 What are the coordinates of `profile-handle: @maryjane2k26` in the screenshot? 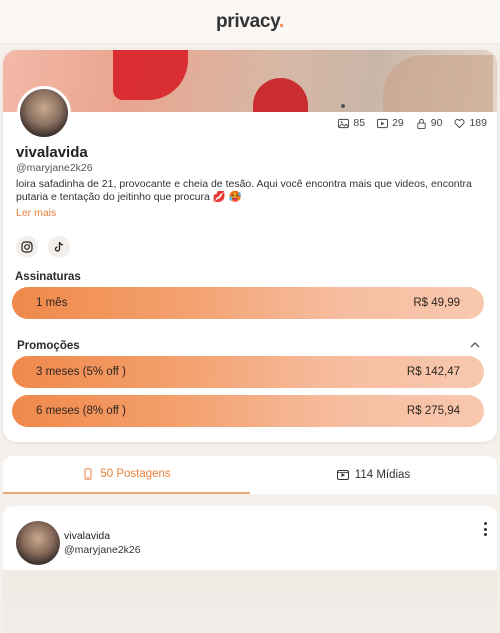 It's located at (54, 168).